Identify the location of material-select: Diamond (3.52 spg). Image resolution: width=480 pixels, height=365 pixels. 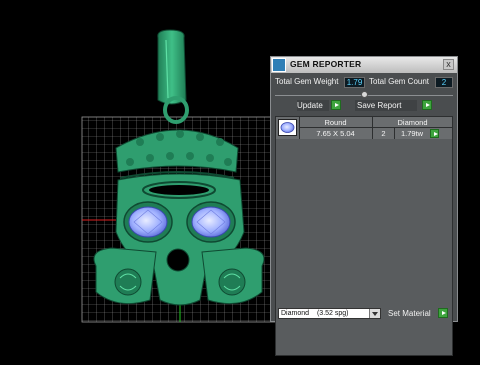
(329, 313).